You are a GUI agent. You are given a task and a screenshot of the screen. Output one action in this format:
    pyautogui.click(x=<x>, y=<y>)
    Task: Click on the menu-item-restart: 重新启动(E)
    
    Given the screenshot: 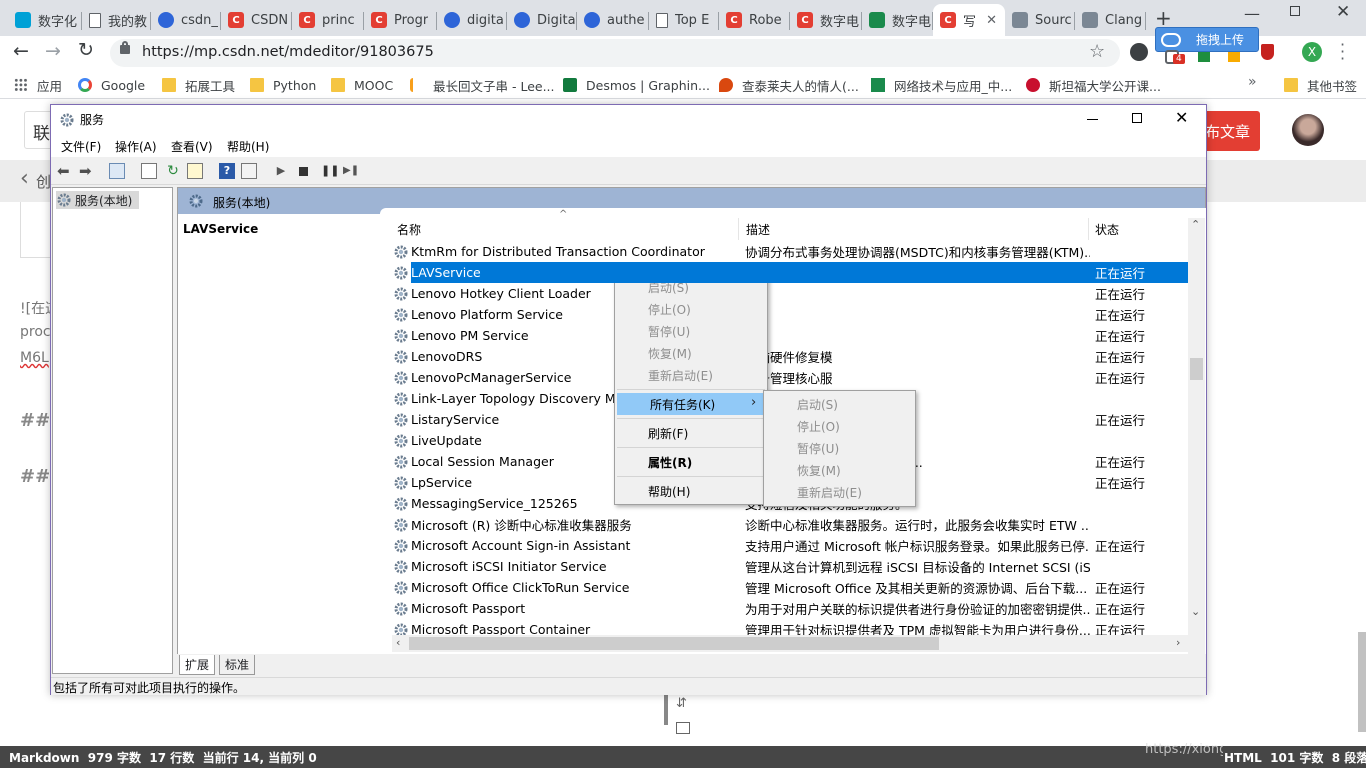 What is the action you would take?
    pyautogui.click(x=691, y=375)
    